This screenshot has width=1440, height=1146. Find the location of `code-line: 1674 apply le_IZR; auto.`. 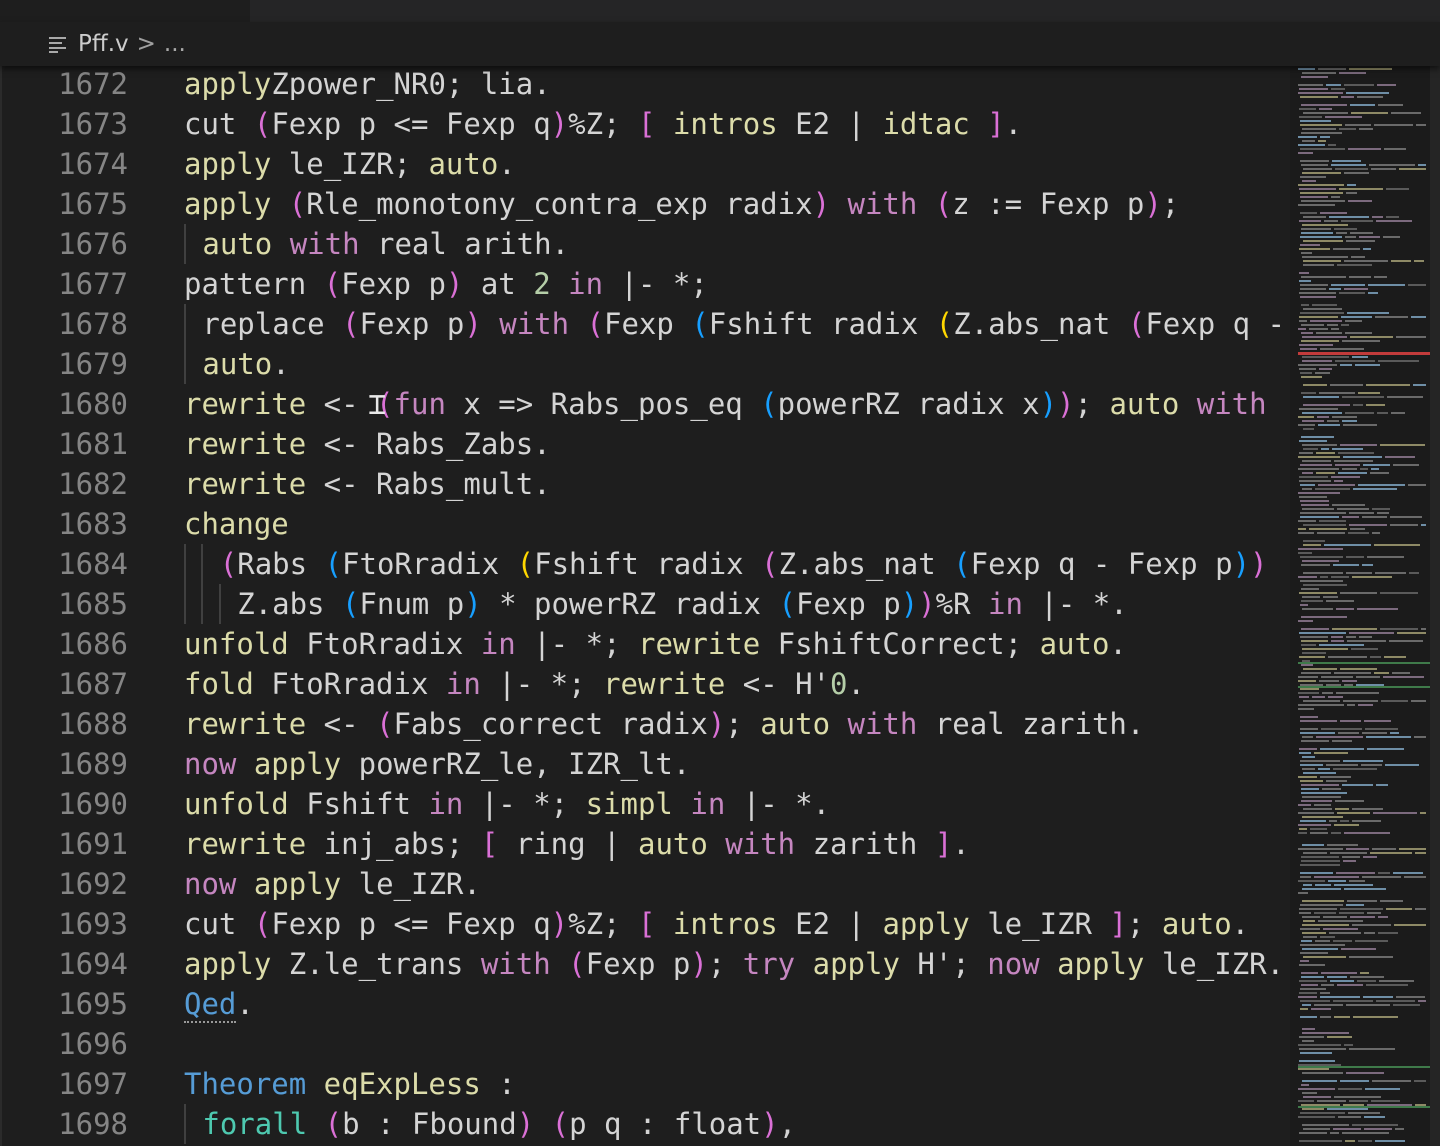

code-line: 1674 apply le_IZR; auto. is located at coordinates (645, 164).